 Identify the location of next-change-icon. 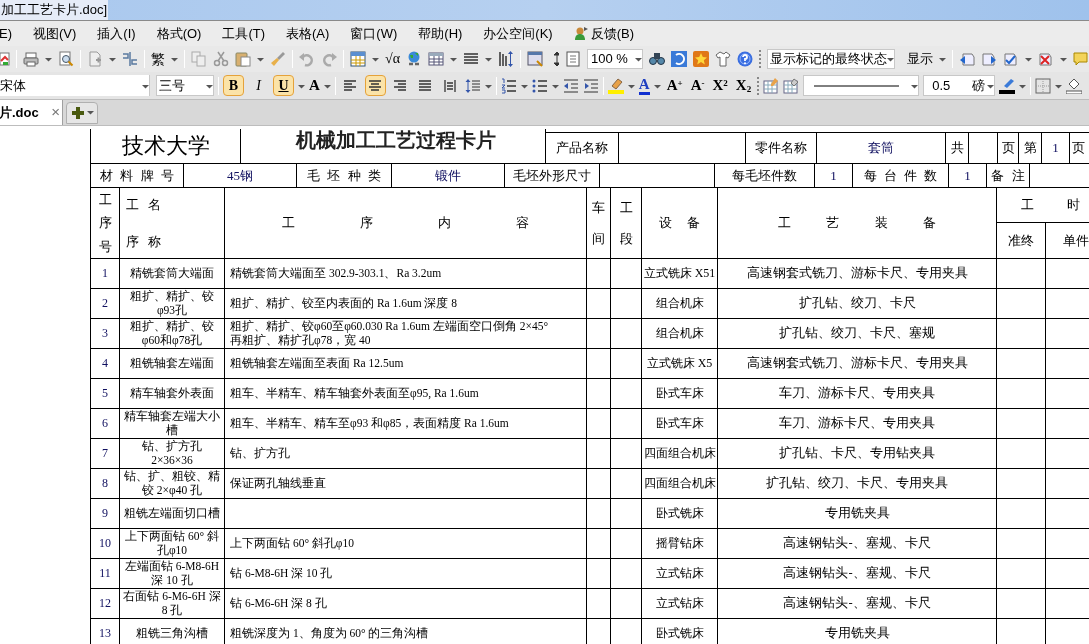
(989, 59).